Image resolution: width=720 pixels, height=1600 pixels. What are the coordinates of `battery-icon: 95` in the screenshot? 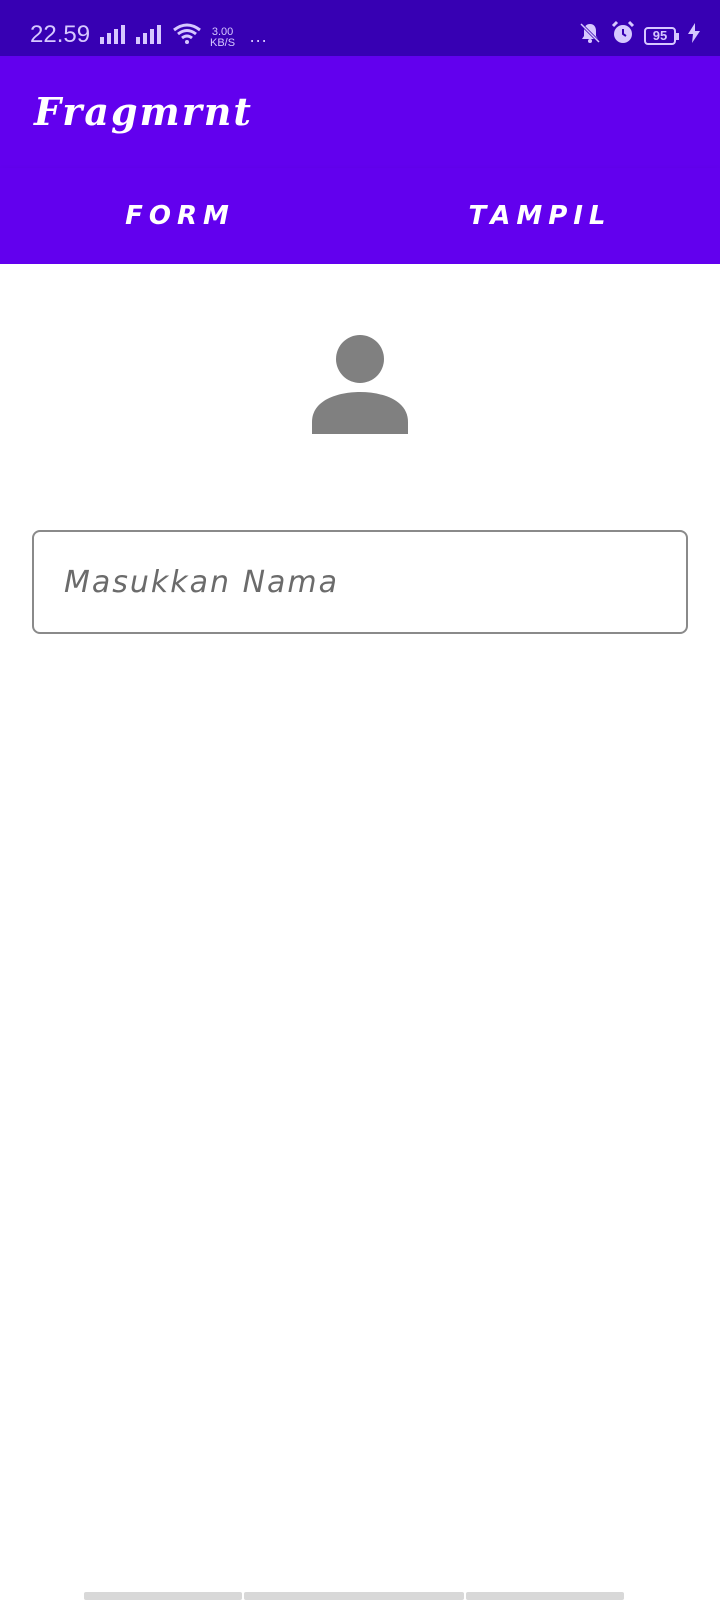 It's located at (661, 35).